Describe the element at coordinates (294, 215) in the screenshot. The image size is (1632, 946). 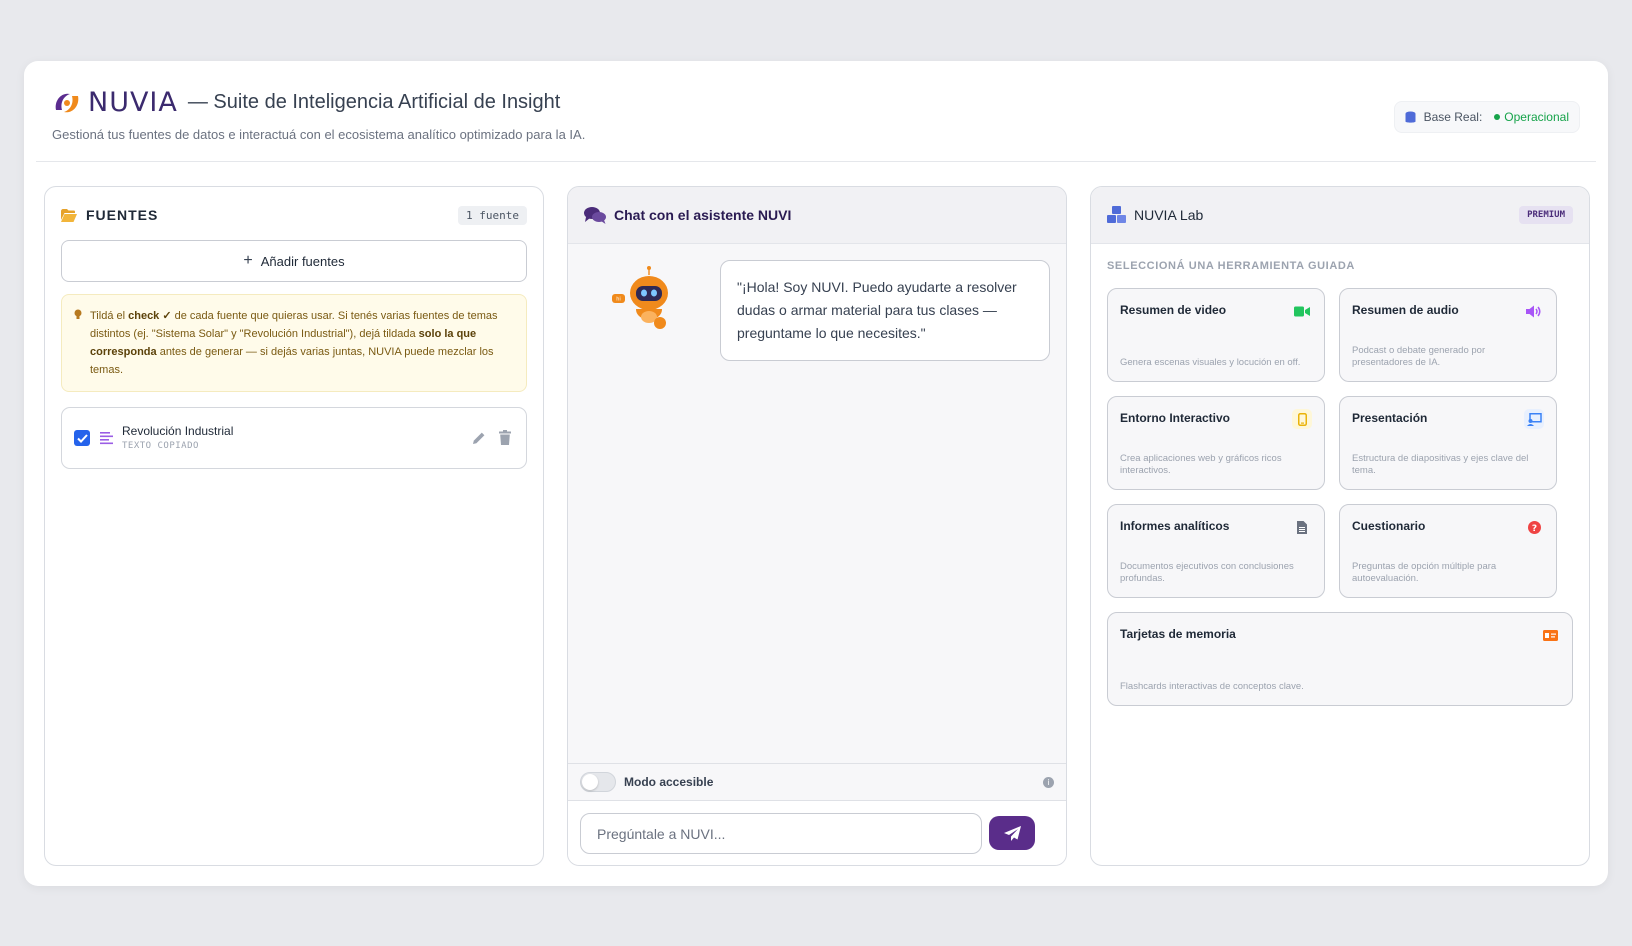
I see `sources-header: FUENTES 1 fuente` at that location.